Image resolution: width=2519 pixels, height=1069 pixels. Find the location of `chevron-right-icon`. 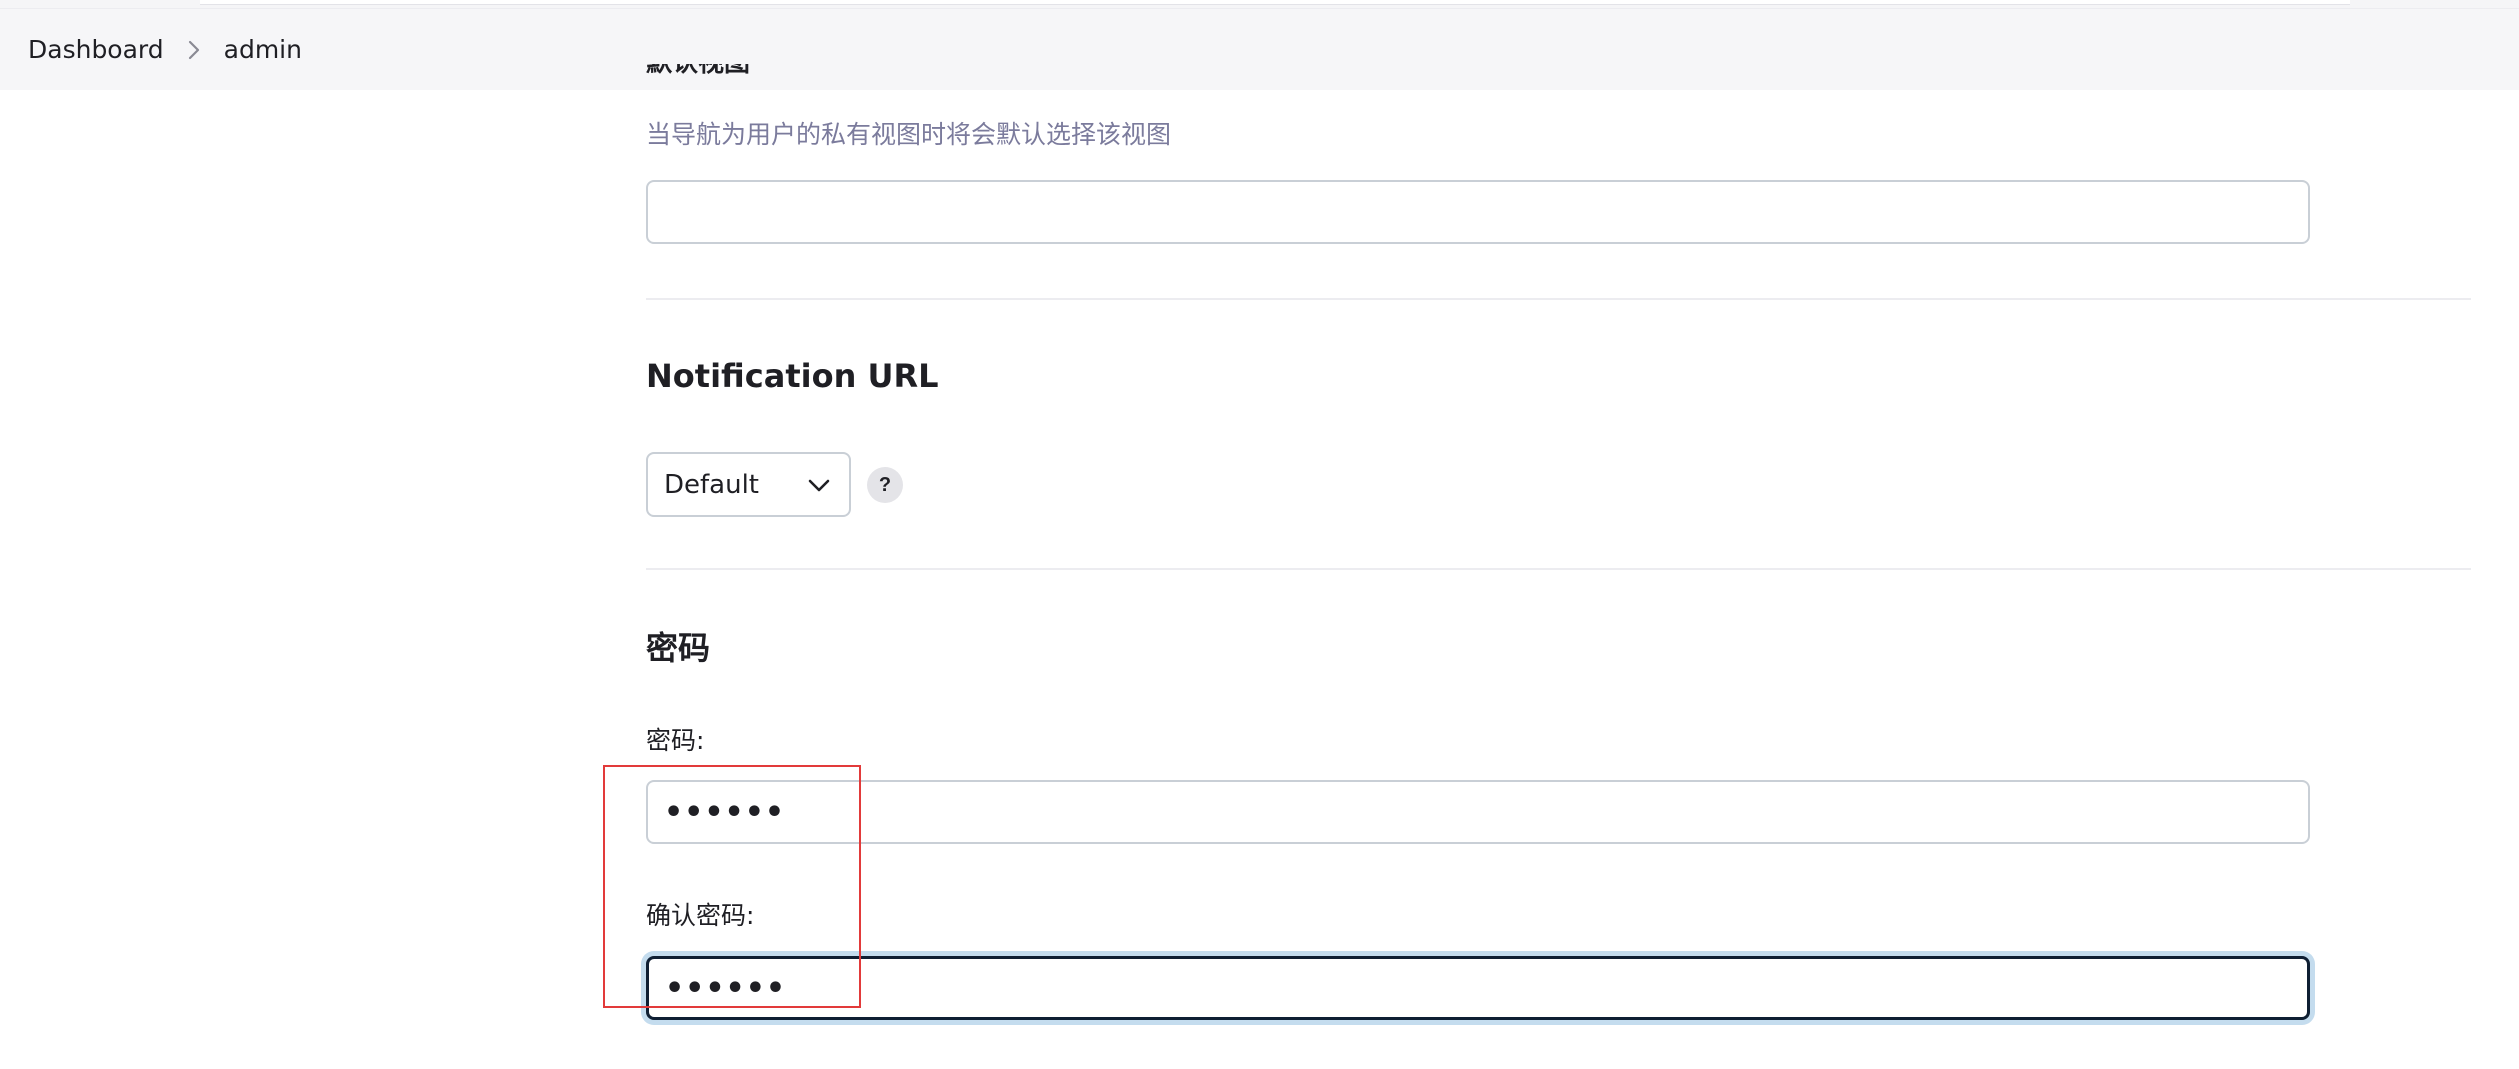

chevron-right-icon is located at coordinates (194, 50).